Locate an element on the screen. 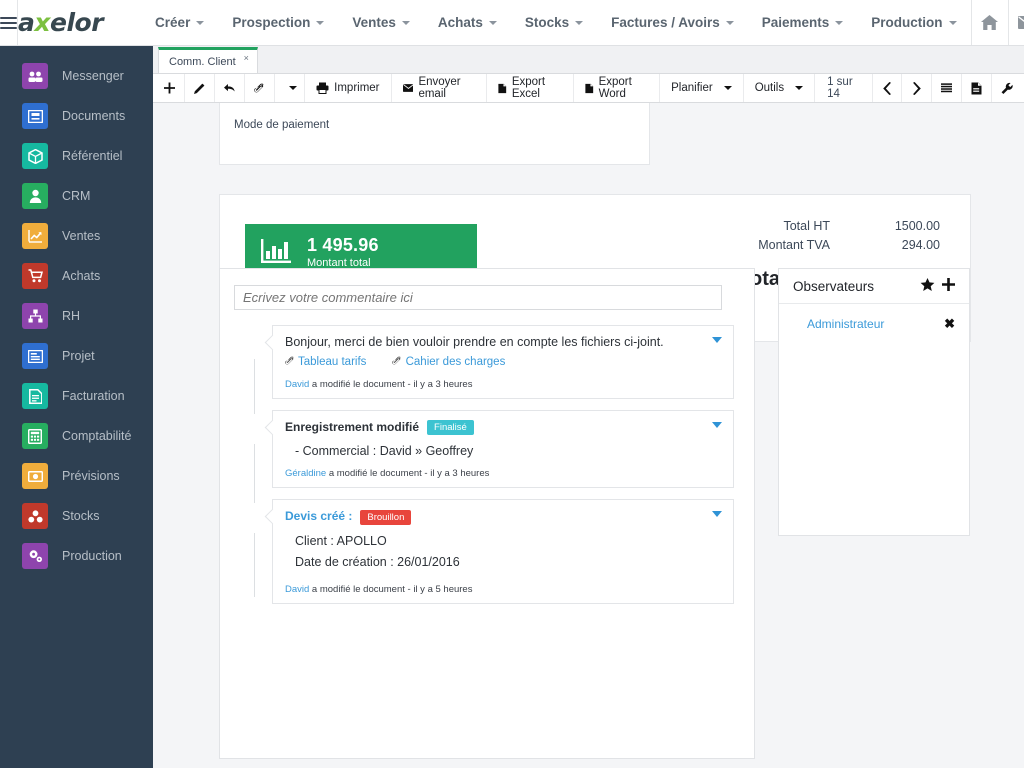 This screenshot has width=1024, height=768. menu-item-stocks: Stocks is located at coordinates (554, 22).